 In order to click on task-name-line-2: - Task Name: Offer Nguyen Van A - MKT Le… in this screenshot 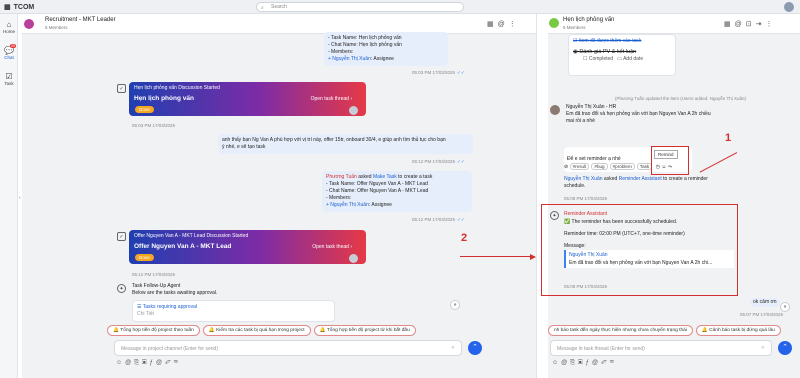, I will do `click(377, 184)`.